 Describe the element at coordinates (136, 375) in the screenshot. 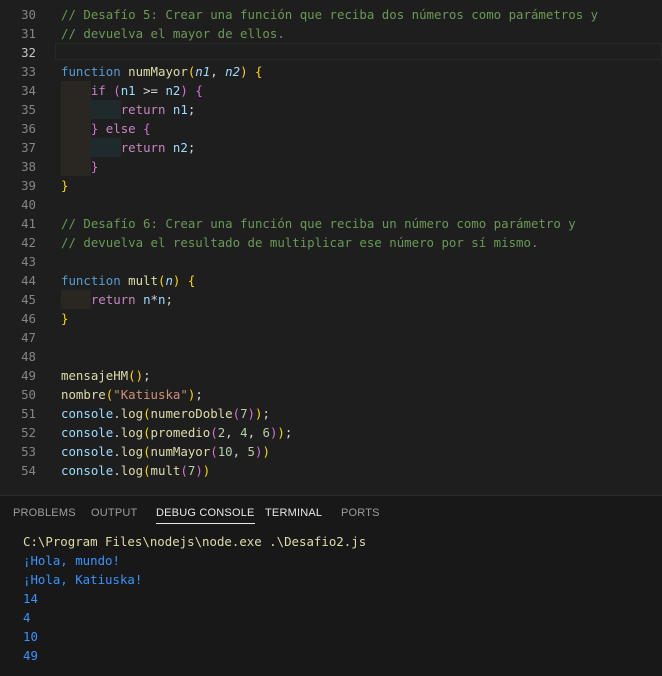

I see `code-token: ()` at that location.